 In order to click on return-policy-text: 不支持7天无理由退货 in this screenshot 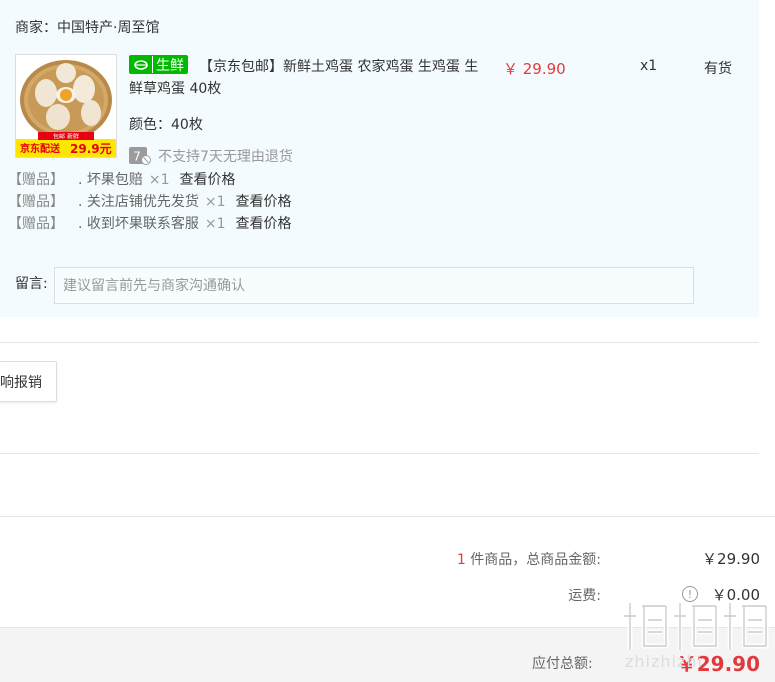, I will do `click(225, 157)`.